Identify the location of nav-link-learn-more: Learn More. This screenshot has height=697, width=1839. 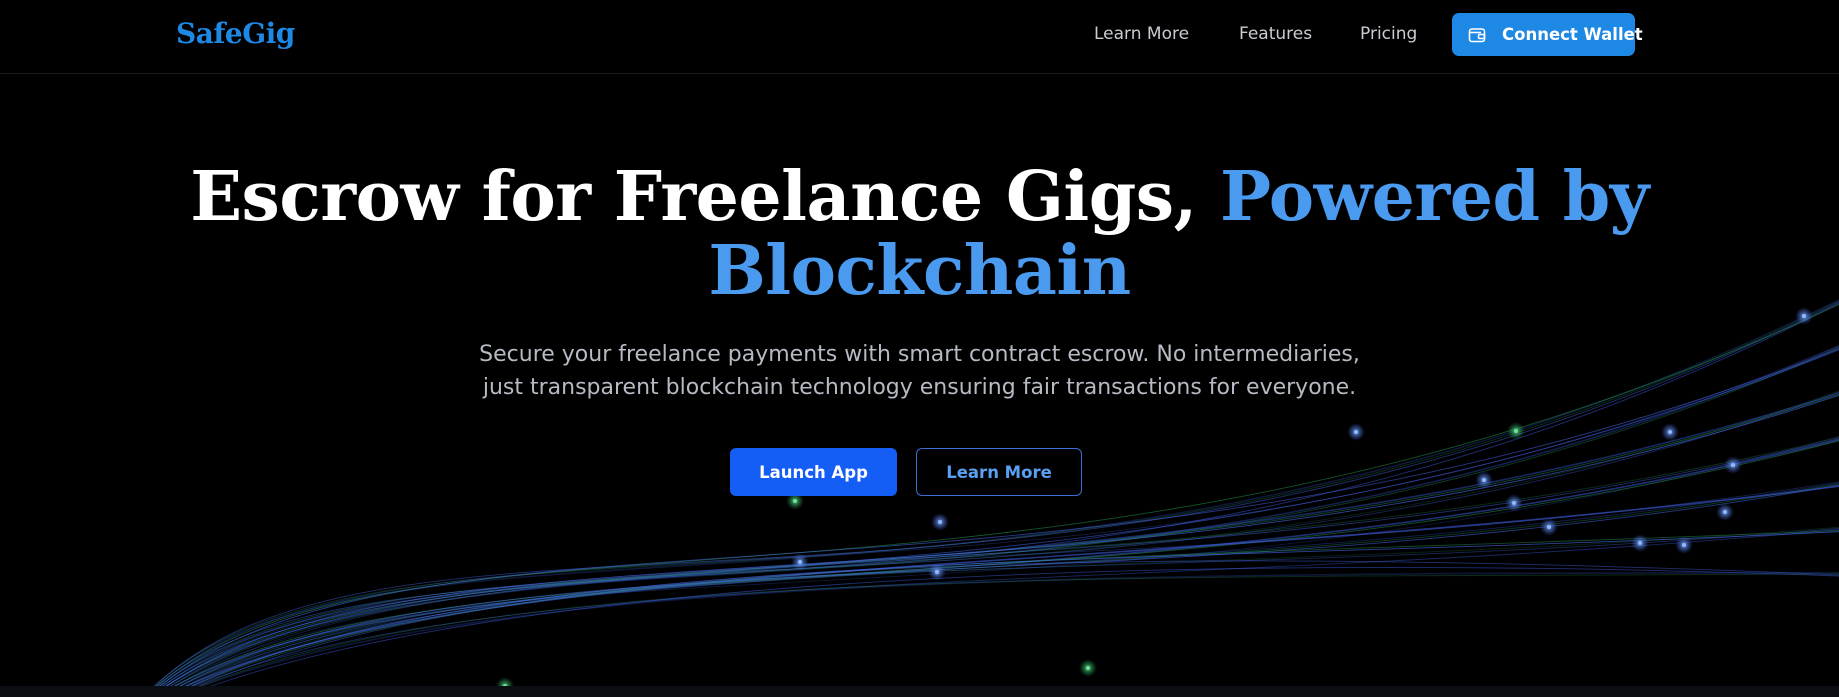
(1141, 34).